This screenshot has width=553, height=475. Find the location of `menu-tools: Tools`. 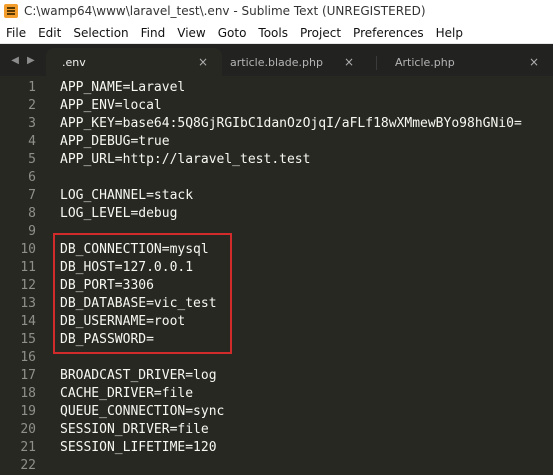

menu-tools: Tools is located at coordinates (273, 33).